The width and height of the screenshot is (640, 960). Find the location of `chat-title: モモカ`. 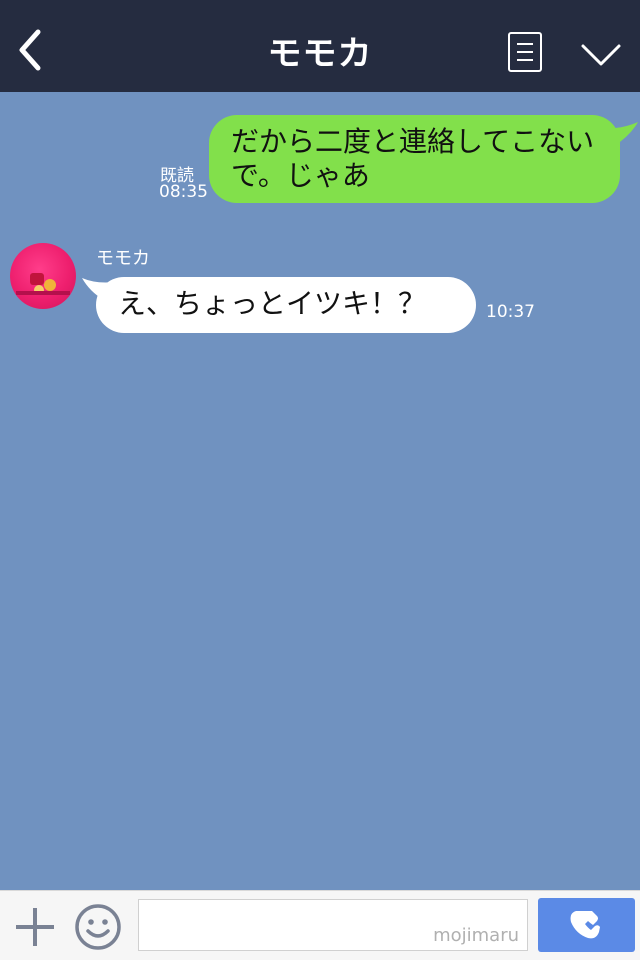

chat-title: モモカ is located at coordinates (320, 54).